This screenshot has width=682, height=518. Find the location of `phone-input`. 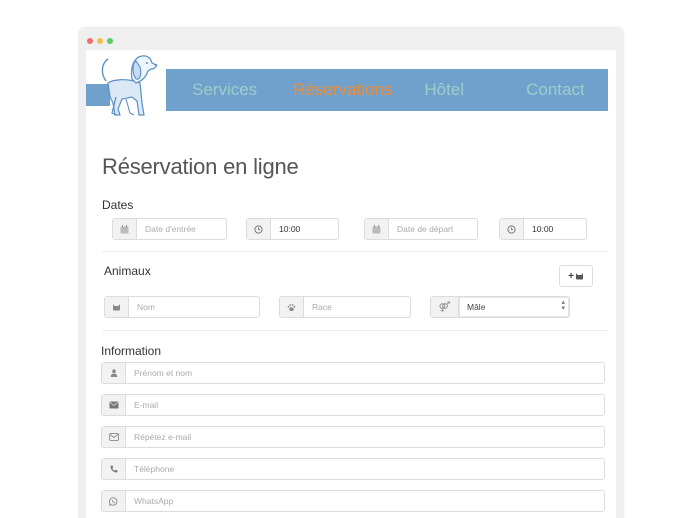

phone-input is located at coordinates (365, 469).